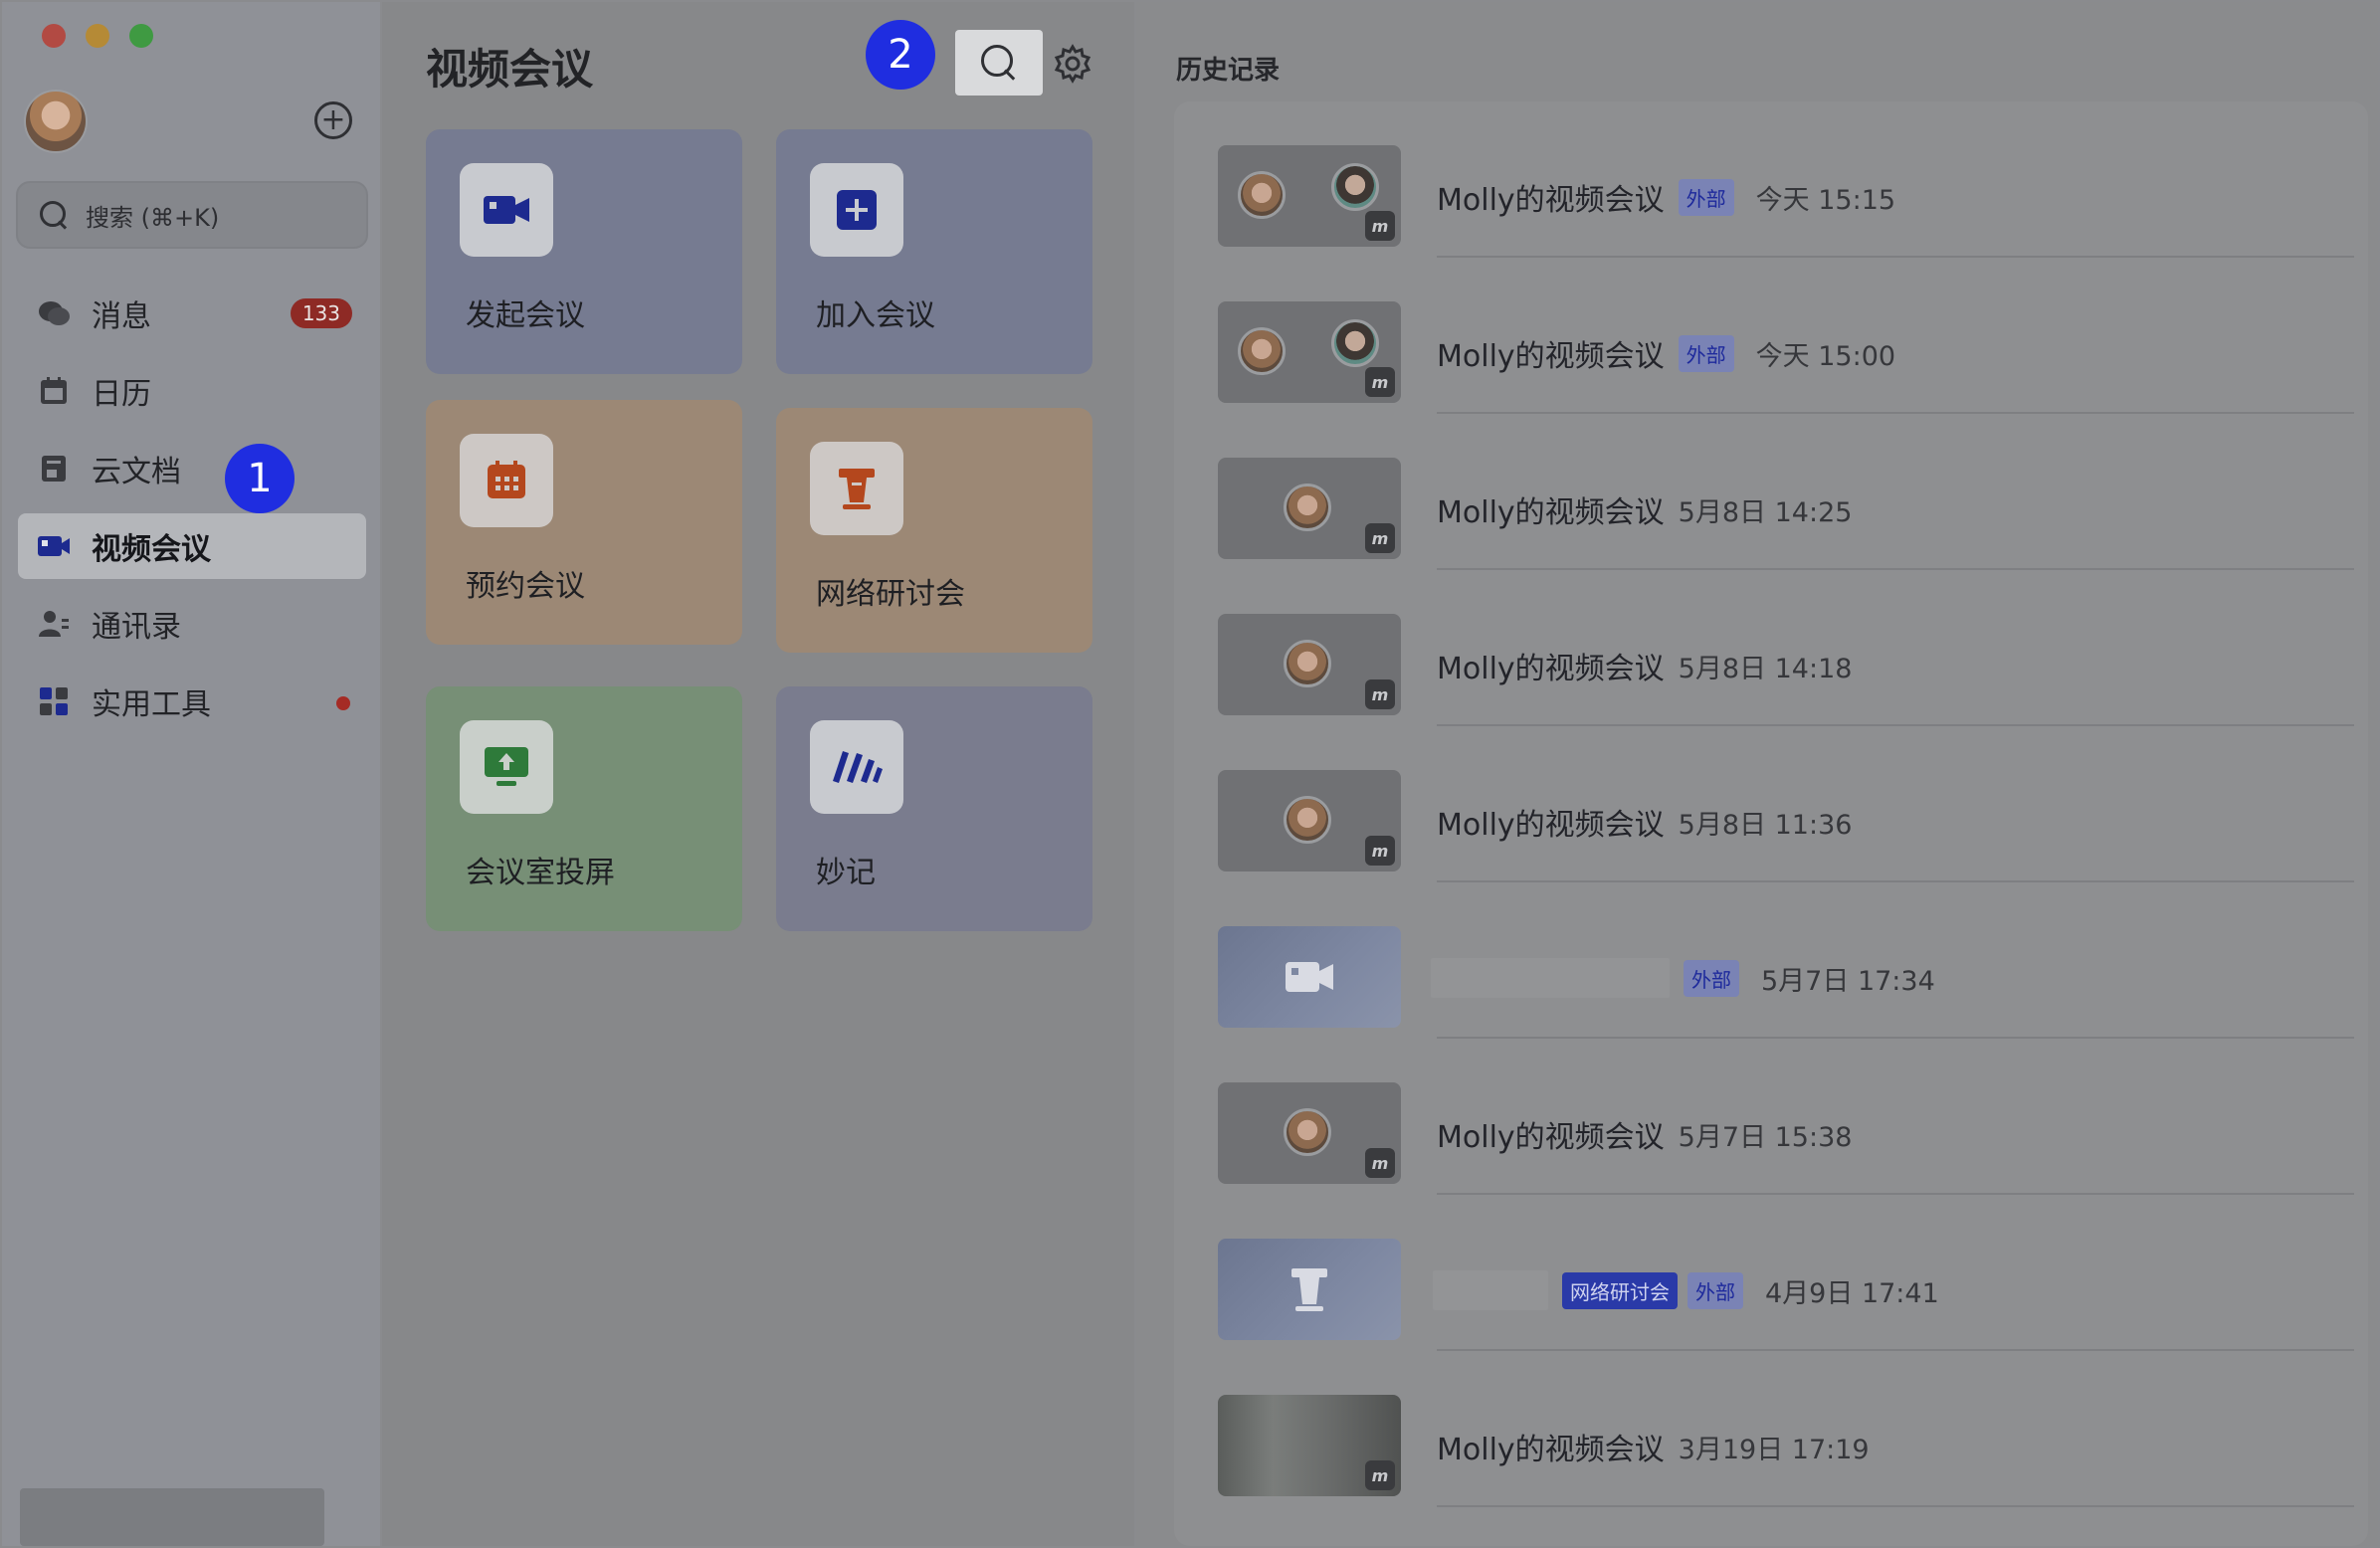  Describe the element at coordinates (934, 808) in the screenshot. I see `tile-minutes: 妙记` at that location.